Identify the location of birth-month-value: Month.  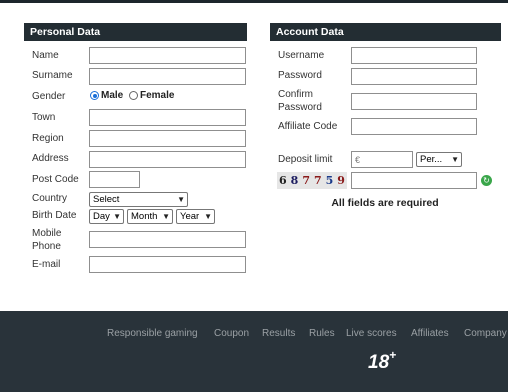
(144, 216).